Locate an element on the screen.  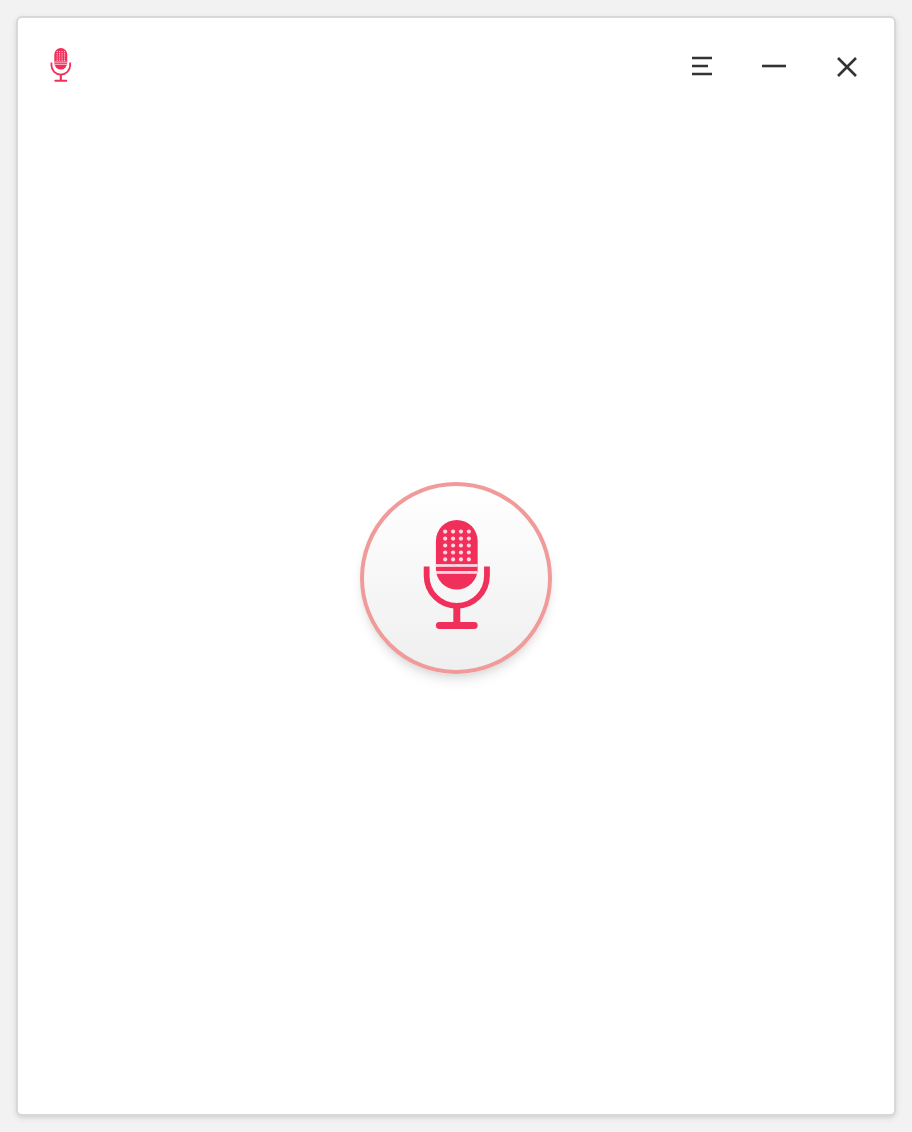
close-icon is located at coordinates (846, 66).